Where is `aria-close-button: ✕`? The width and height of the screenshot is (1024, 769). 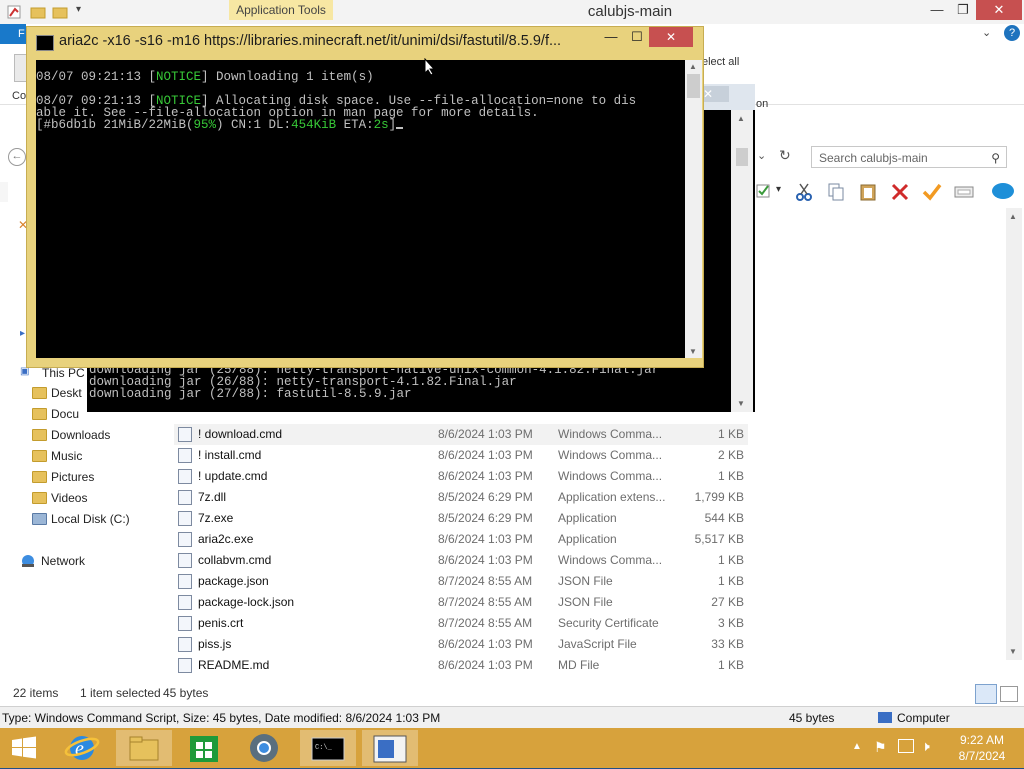 aria-close-button: ✕ is located at coordinates (671, 37).